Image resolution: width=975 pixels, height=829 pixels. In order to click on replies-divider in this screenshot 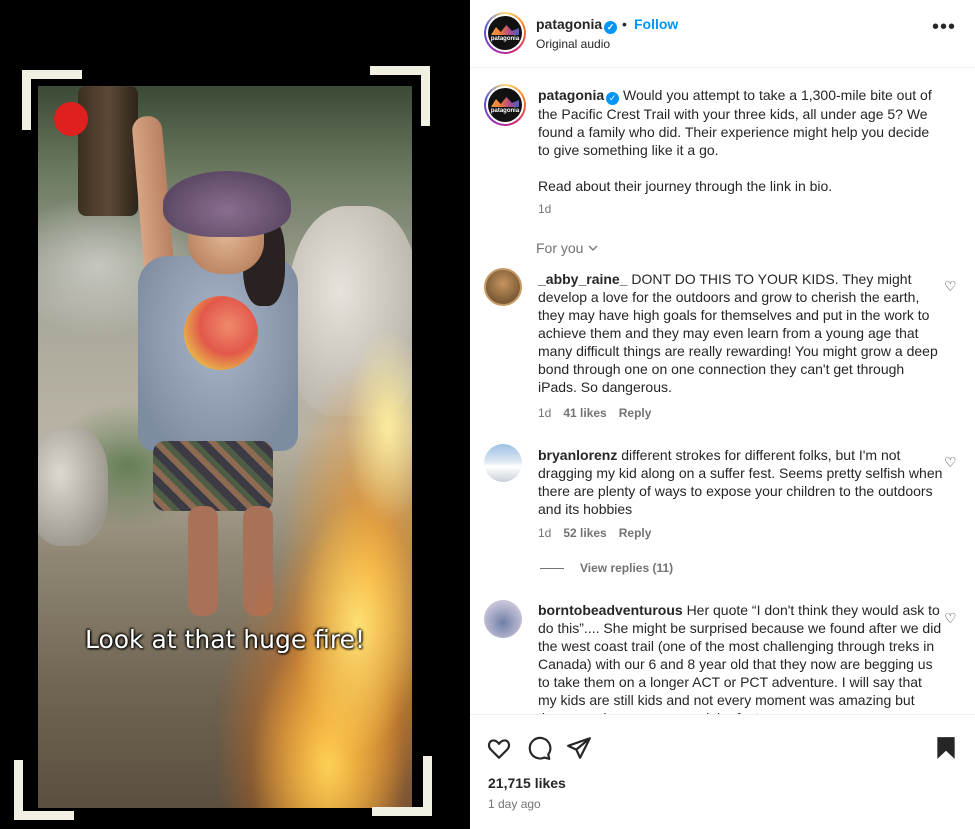, I will do `click(552, 569)`.